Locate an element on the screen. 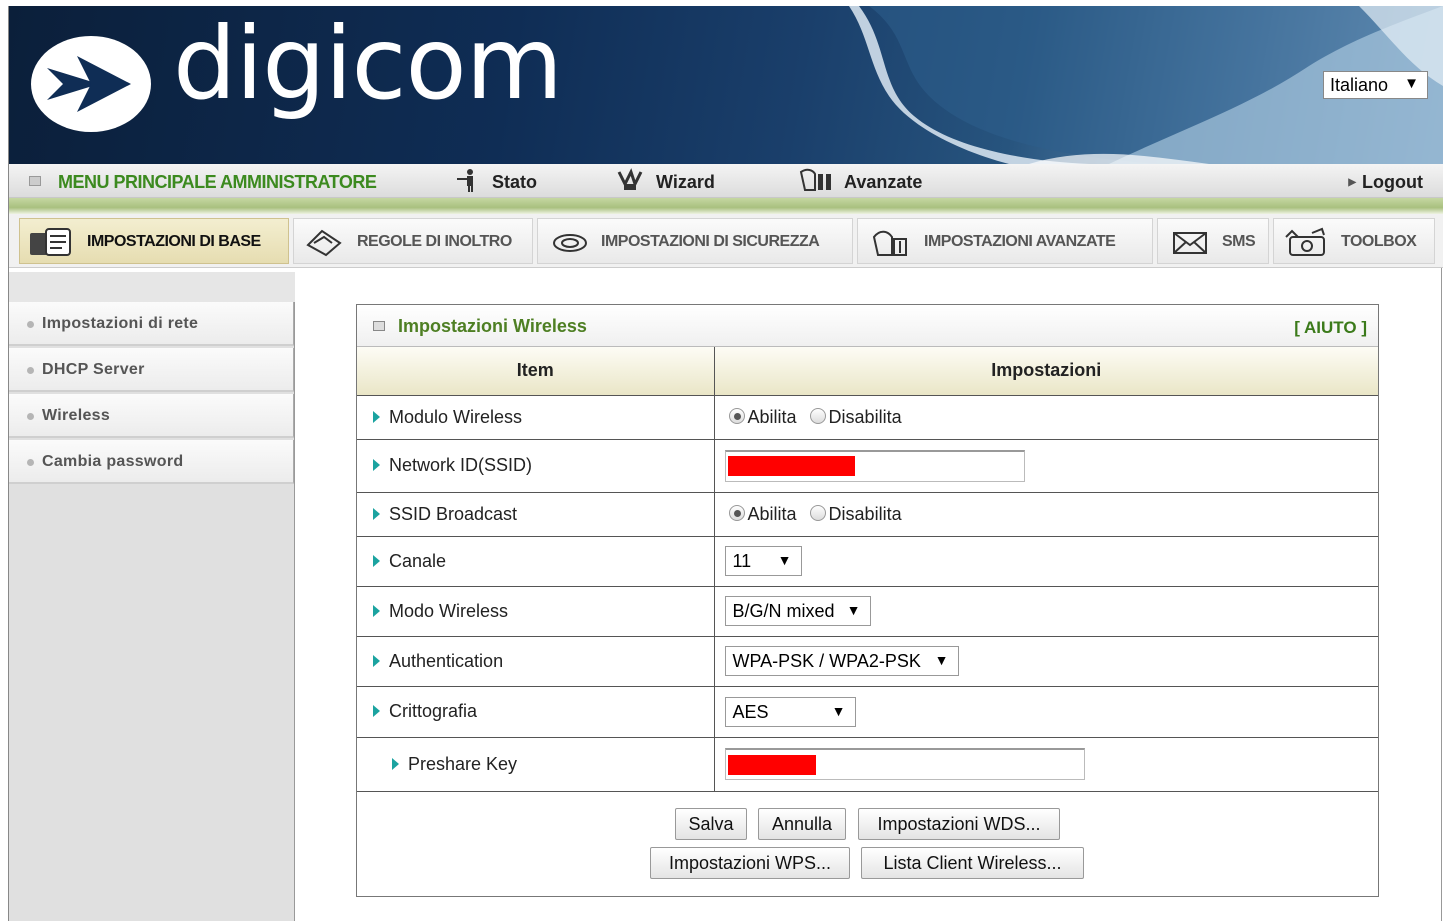 Image resolution: width=1448 pixels, height=921 pixels. tab-label: TOOLBOX is located at coordinates (1379, 241).